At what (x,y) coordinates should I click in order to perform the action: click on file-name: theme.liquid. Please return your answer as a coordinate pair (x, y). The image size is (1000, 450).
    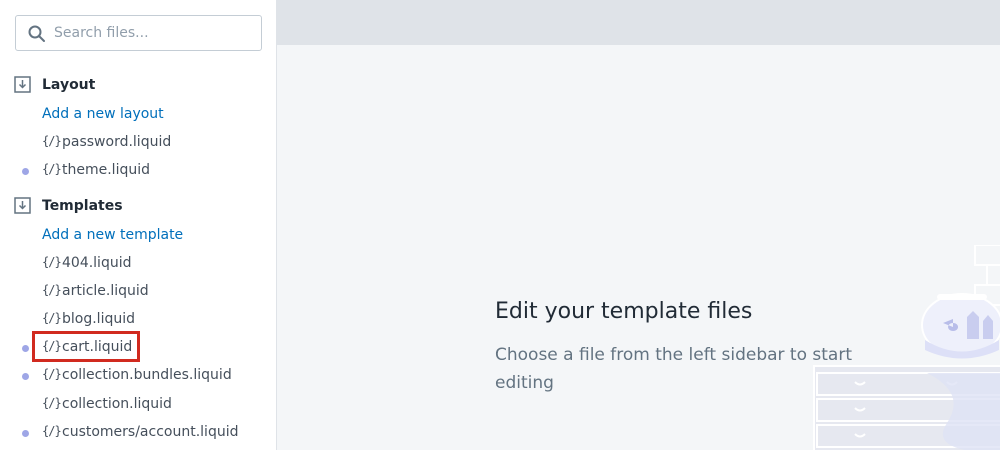
    Looking at the image, I should click on (106, 170).